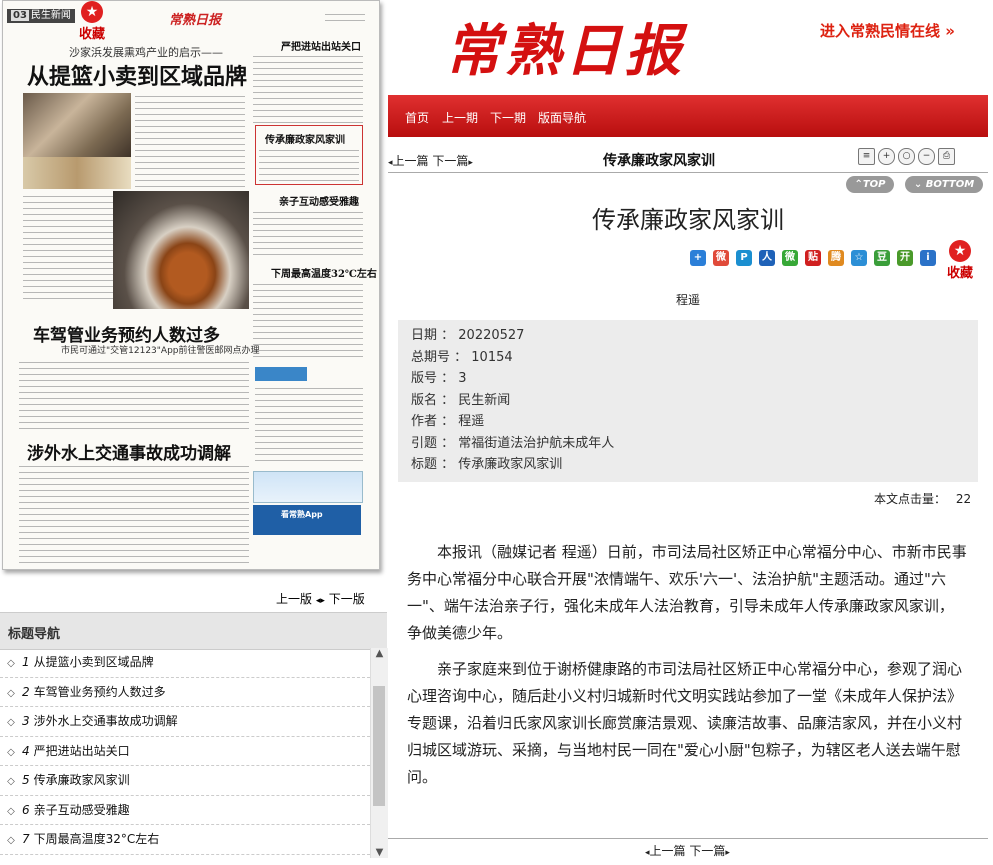 The height and width of the screenshot is (865, 993). Describe the element at coordinates (688, 421) in the screenshot. I see `meta-row: 作者 ： 程遥` at that location.